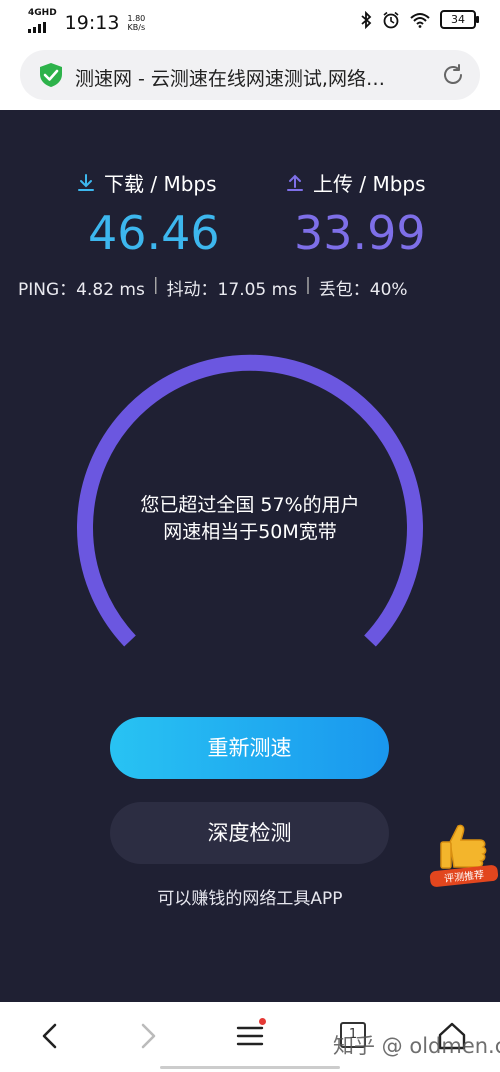 Image resolution: width=500 pixels, height=1072 pixels. I want to click on net-speed: 1.80 KB/s, so click(136, 23).